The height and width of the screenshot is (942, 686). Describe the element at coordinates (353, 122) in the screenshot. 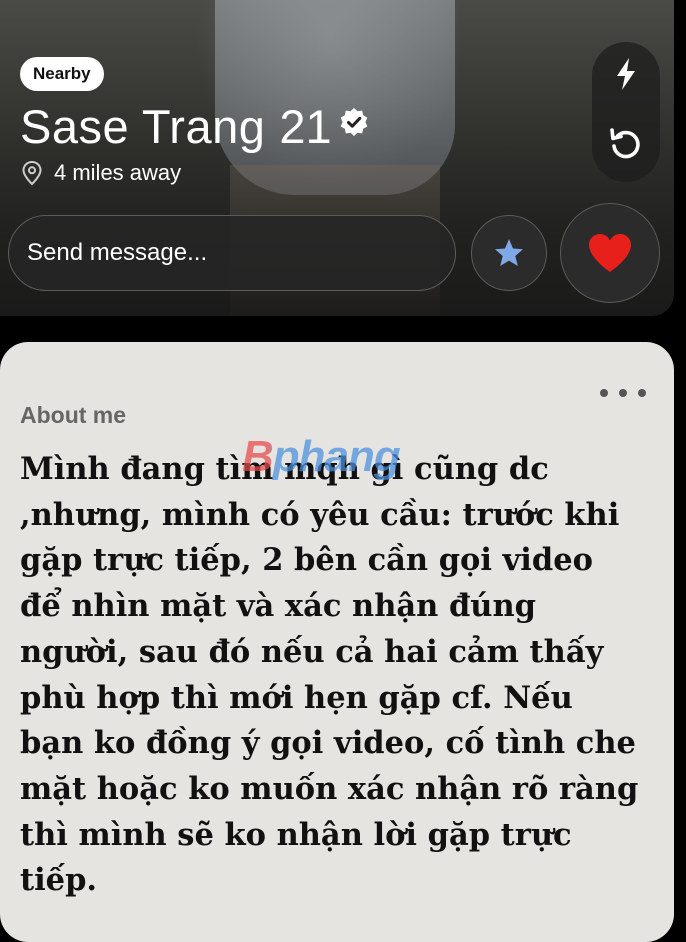

I see `verified-icon` at that location.